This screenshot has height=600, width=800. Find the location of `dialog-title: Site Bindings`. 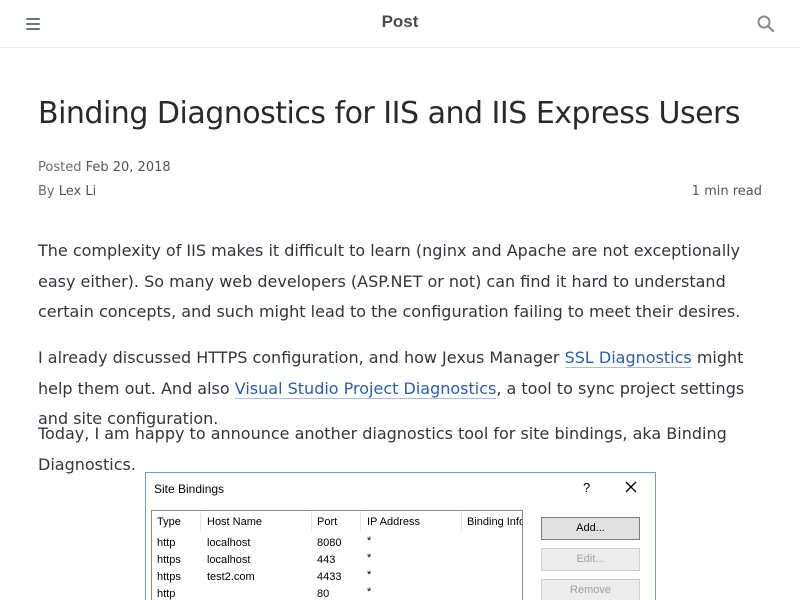

dialog-title: Site Bindings is located at coordinates (189, 489).